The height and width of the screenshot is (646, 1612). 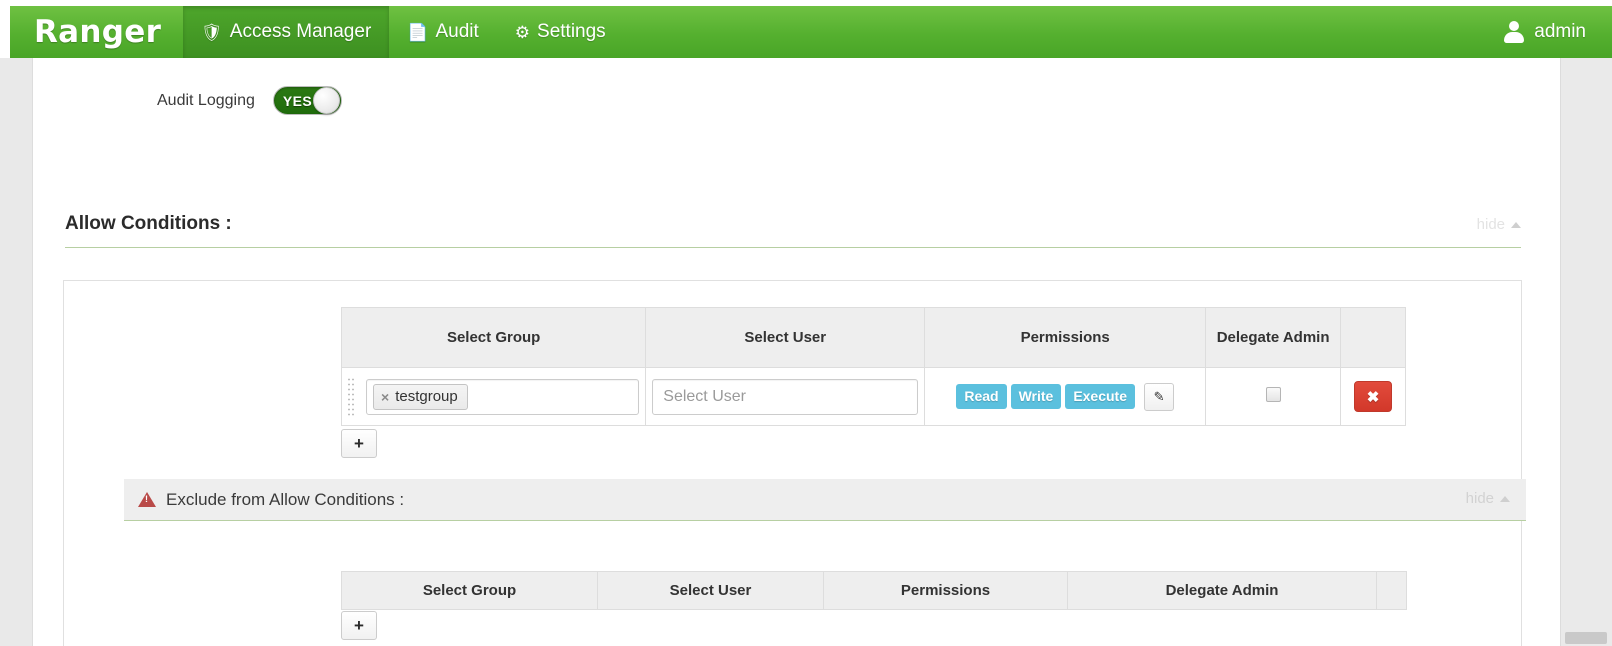 I want to click on shield-icon: 🛡, so click(x=212, y=32).